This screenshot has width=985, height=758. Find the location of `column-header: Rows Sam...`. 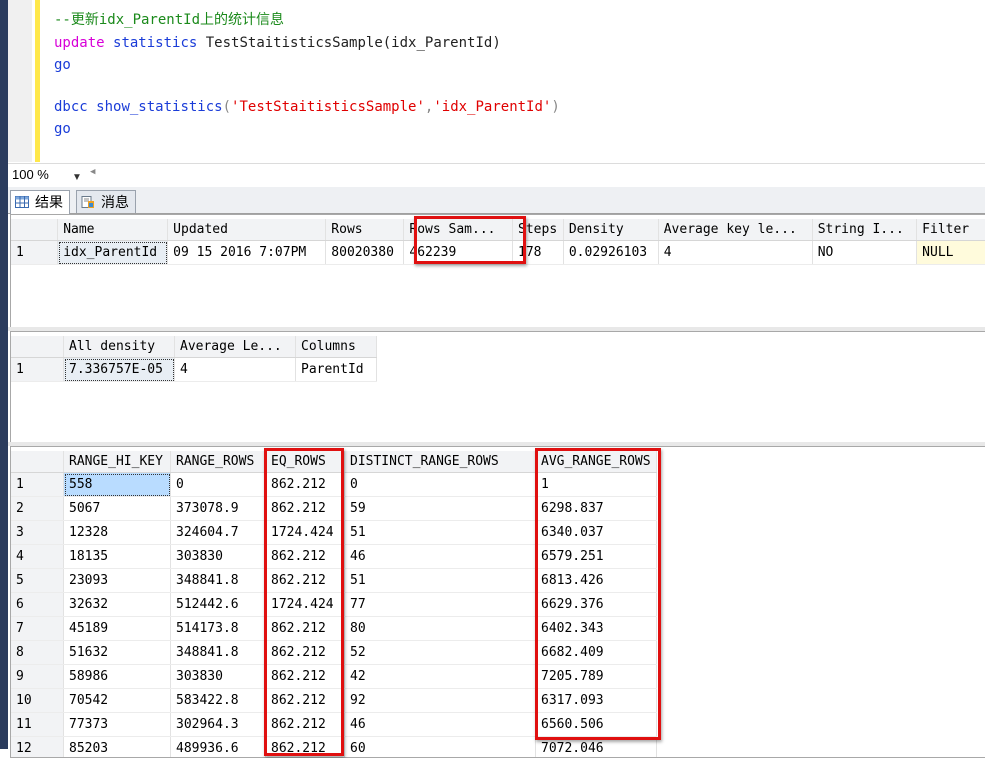

column-header: Rows Sam... is located at coordinates (458, 230).